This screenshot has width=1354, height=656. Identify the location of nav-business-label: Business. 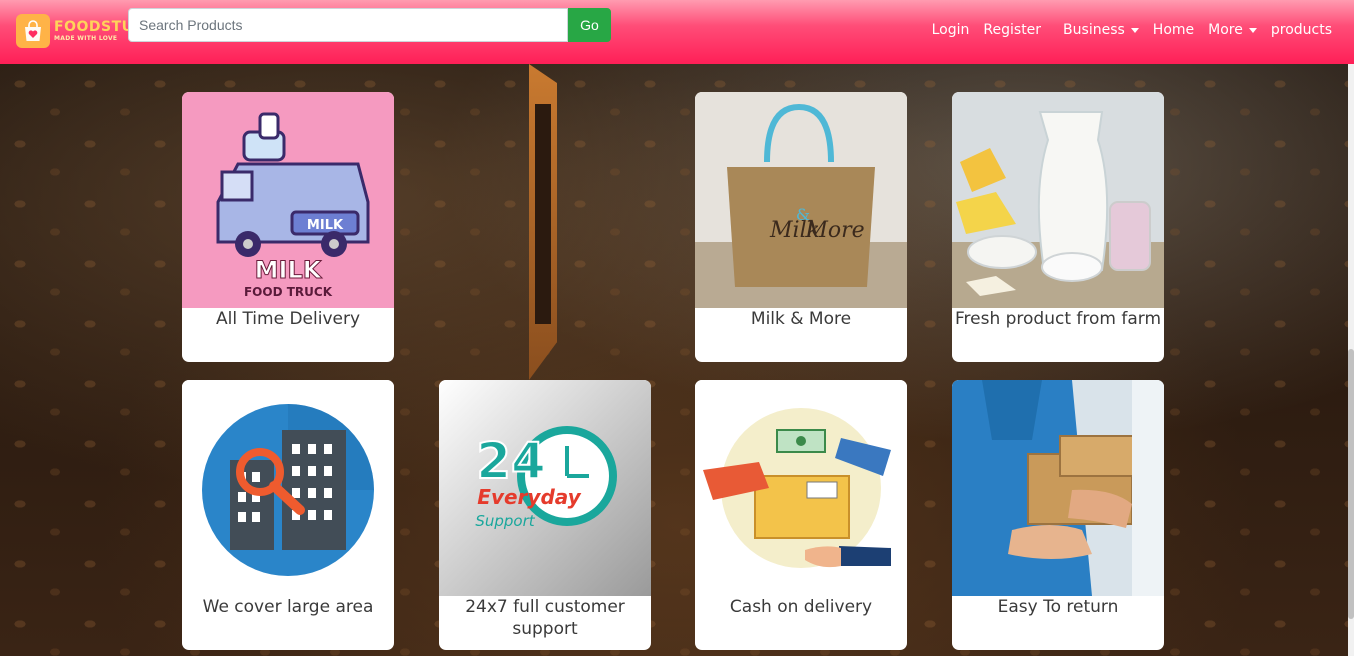
(1094, 30).